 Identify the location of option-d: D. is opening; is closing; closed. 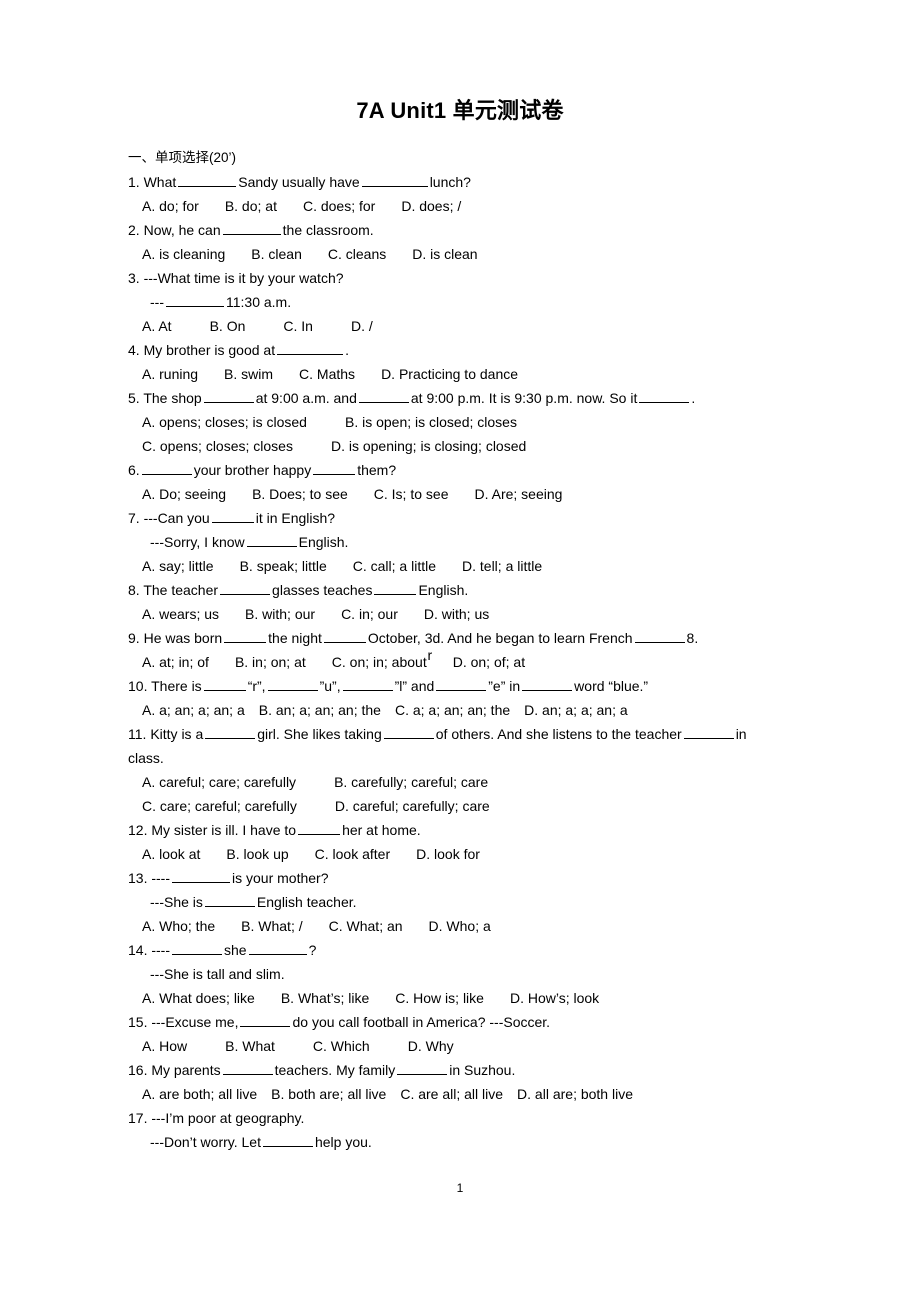
(428, 446).